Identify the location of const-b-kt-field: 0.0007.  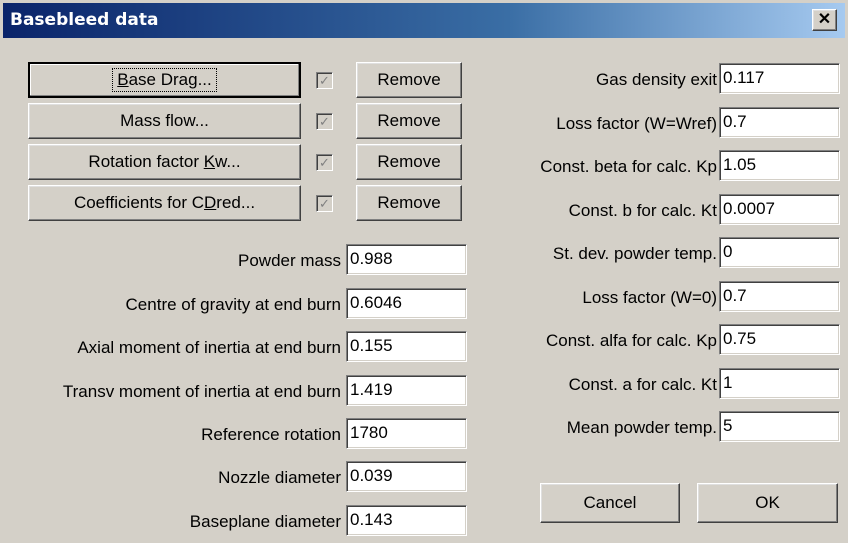
(779, 209).